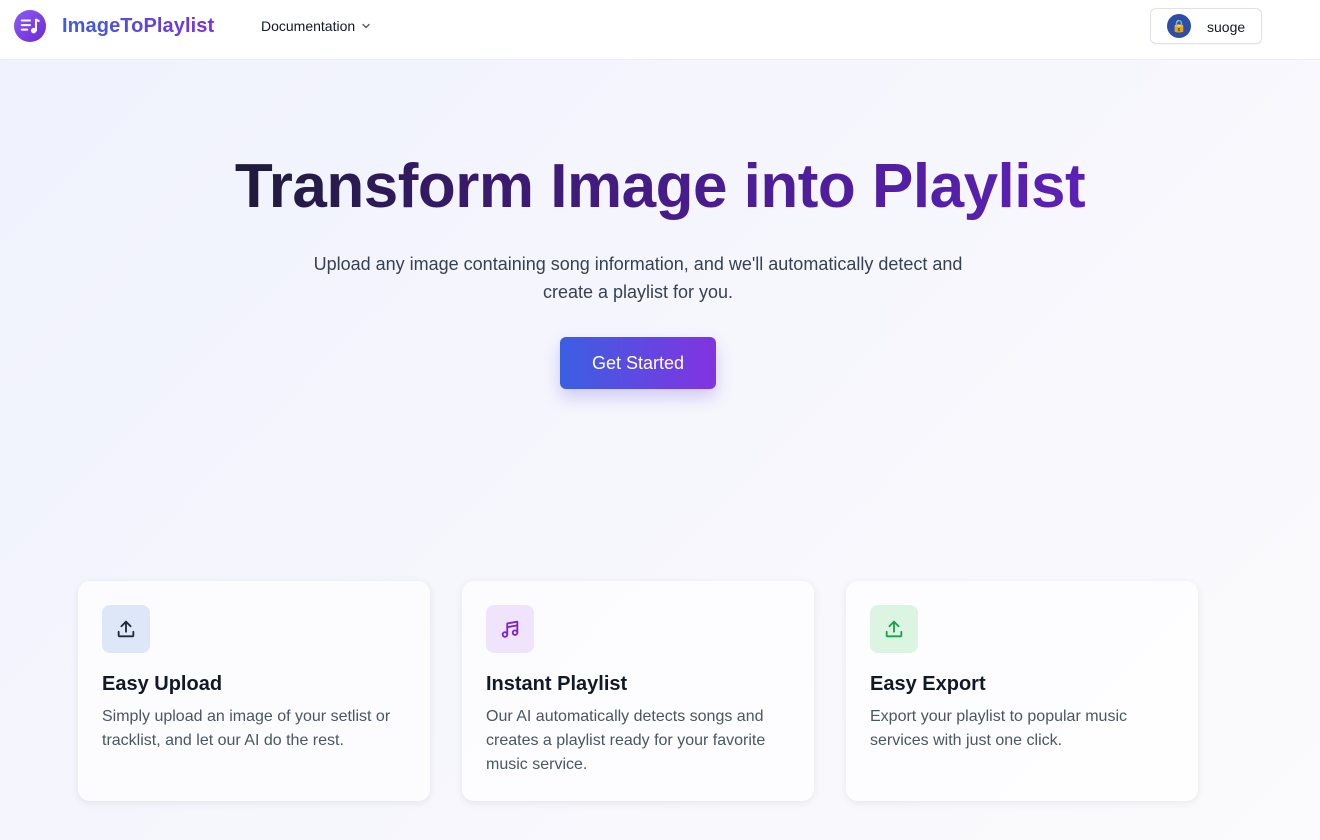  Describe the element at coordinates (638, 363) in the screenshot. I see `get-started-button: Get Started` at that location.